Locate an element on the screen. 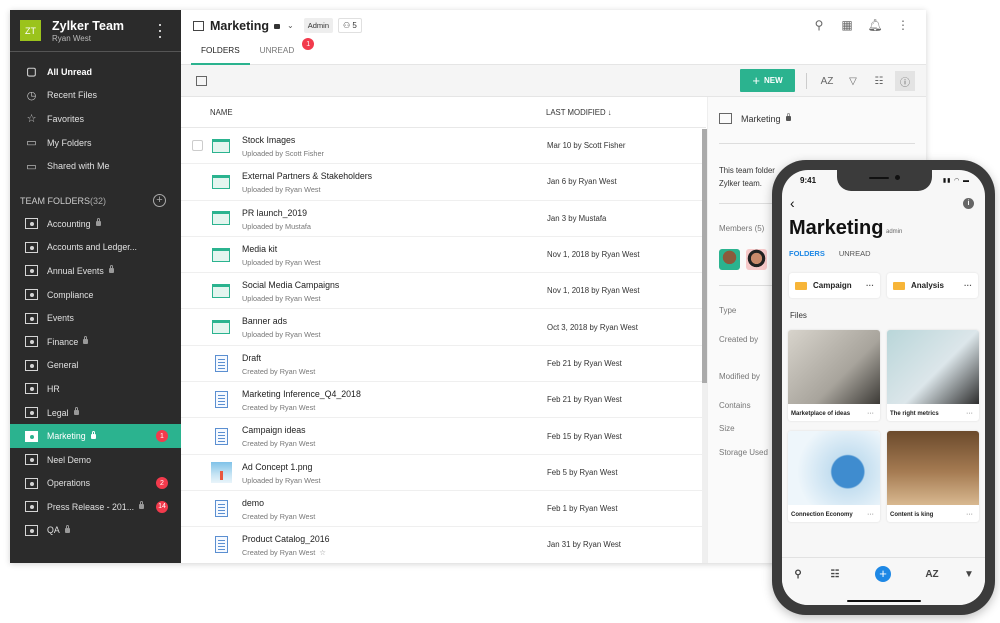 The image size is (1000, 623). sidebar-team-folder: HR is located at coordinates (95, 389).